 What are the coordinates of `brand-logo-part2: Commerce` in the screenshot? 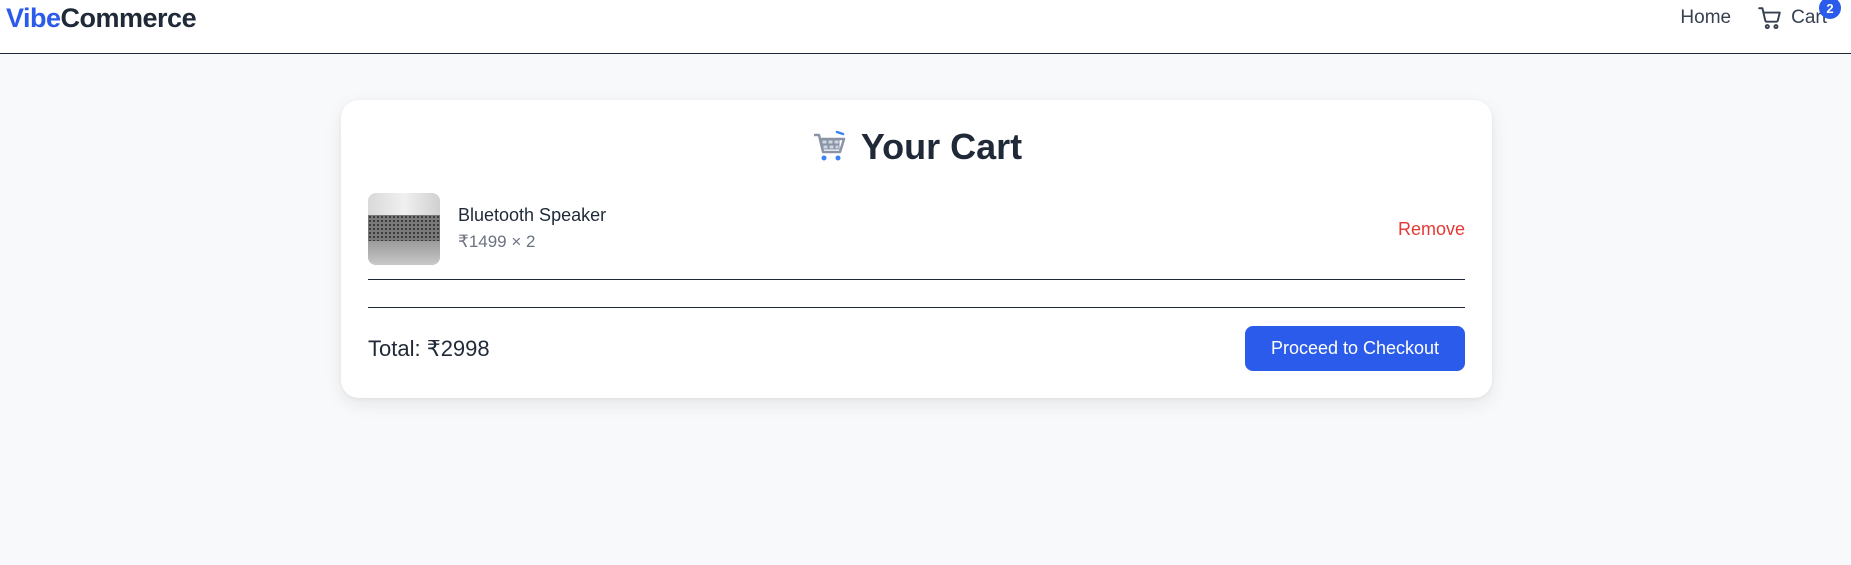 It's located at (128, 18).